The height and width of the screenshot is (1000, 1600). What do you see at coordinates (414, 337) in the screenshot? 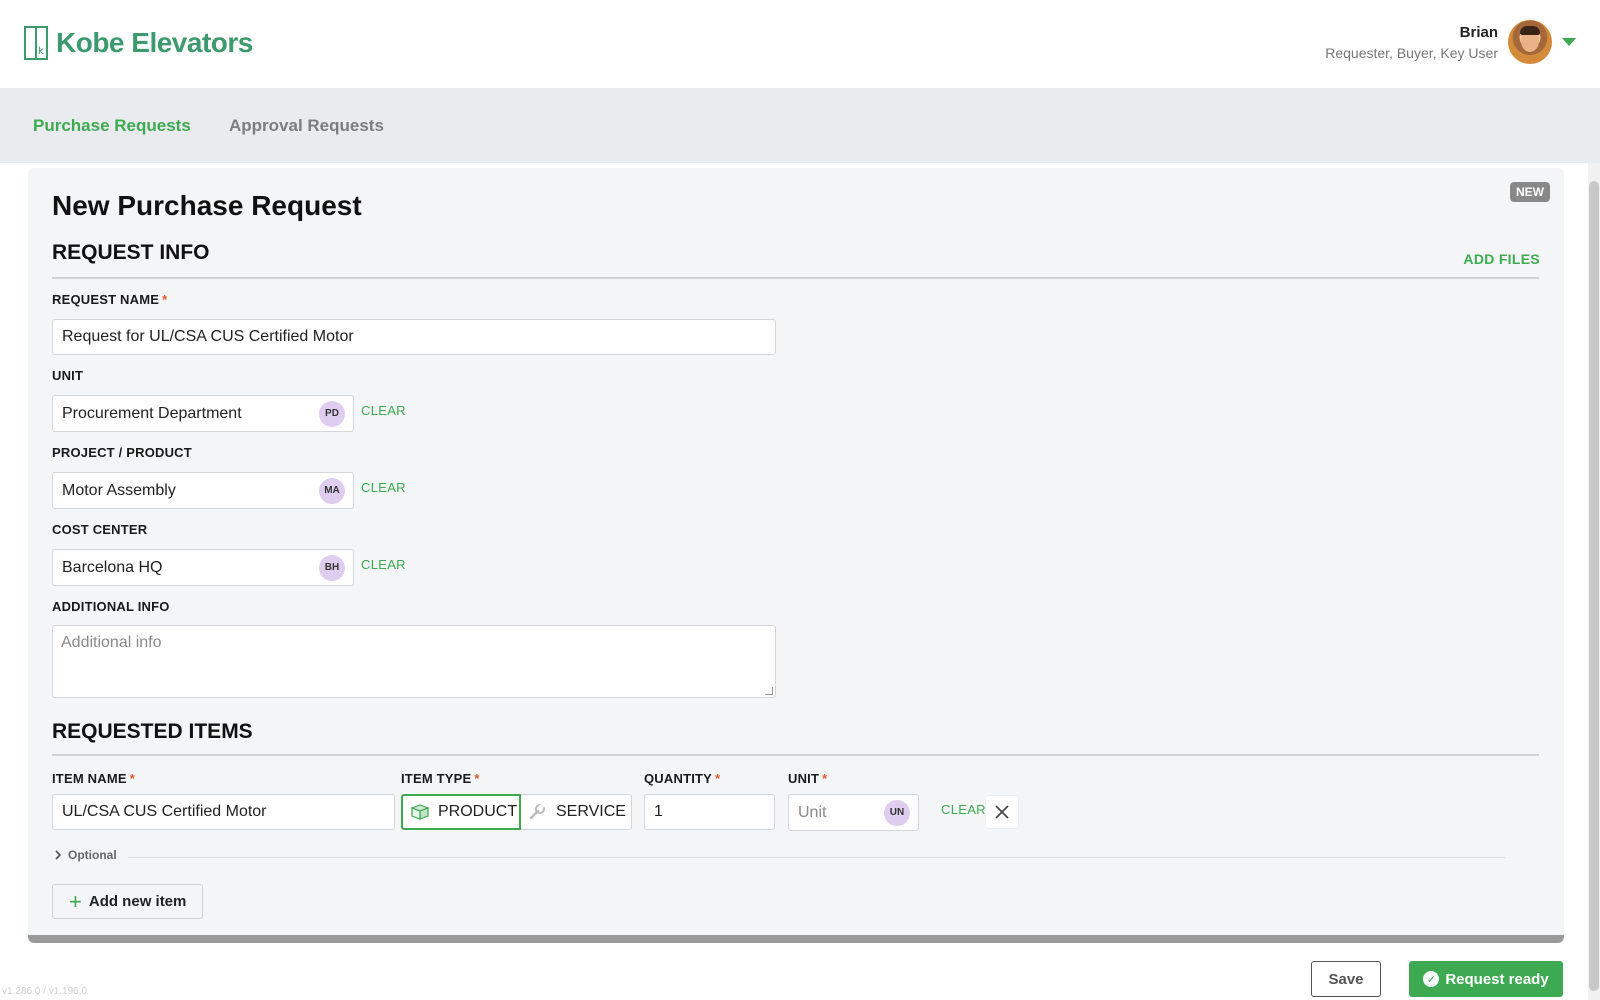
I see `request-name-input: Request for UL/CSA CUS Certified Motor` at bounding box center [414, 337].